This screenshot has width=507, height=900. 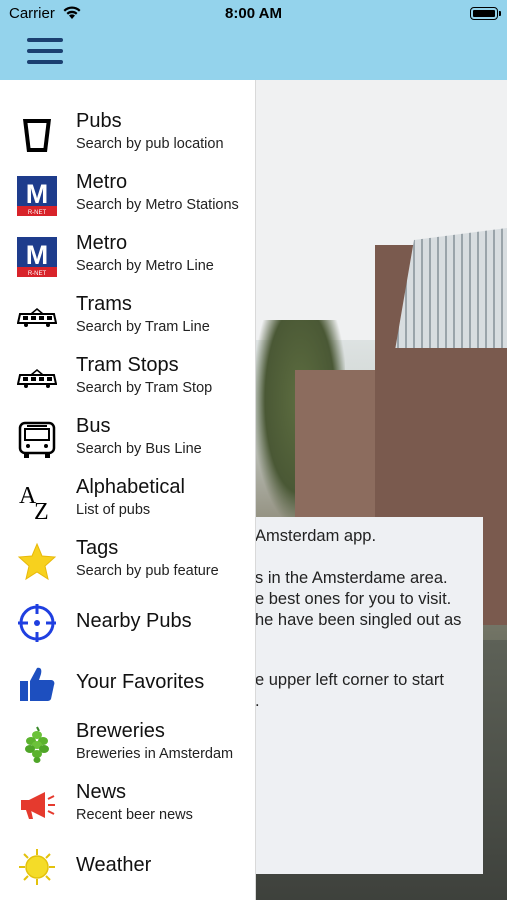 What do you see at coordinates (316, 536) in the screenshot?
I see `intro-text-line: Amsterdam app.` at bounding box center [316, 536].